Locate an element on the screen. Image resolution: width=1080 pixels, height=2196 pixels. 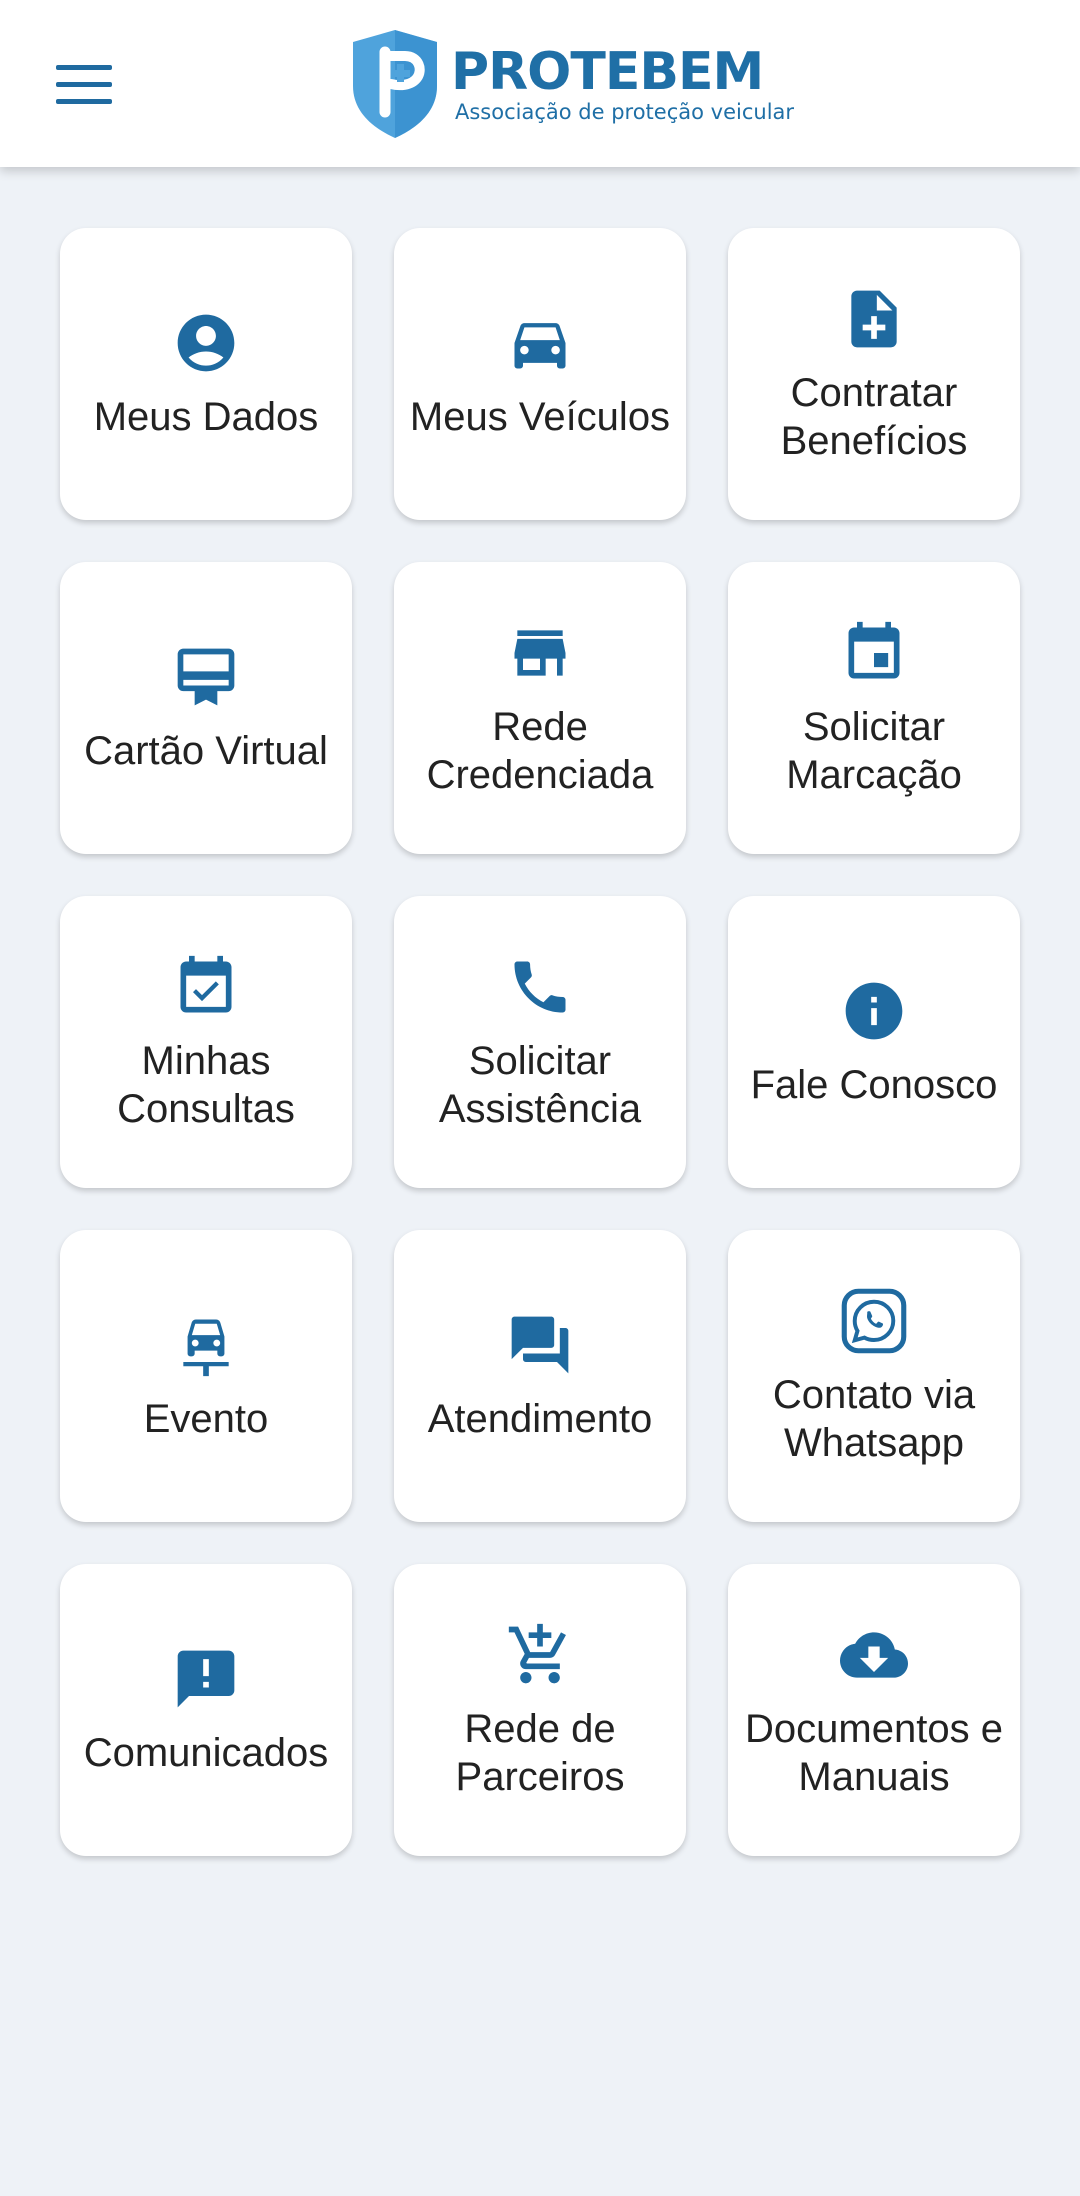
tile-label: Solicitar Marcação is located at coordinates (874, 751).